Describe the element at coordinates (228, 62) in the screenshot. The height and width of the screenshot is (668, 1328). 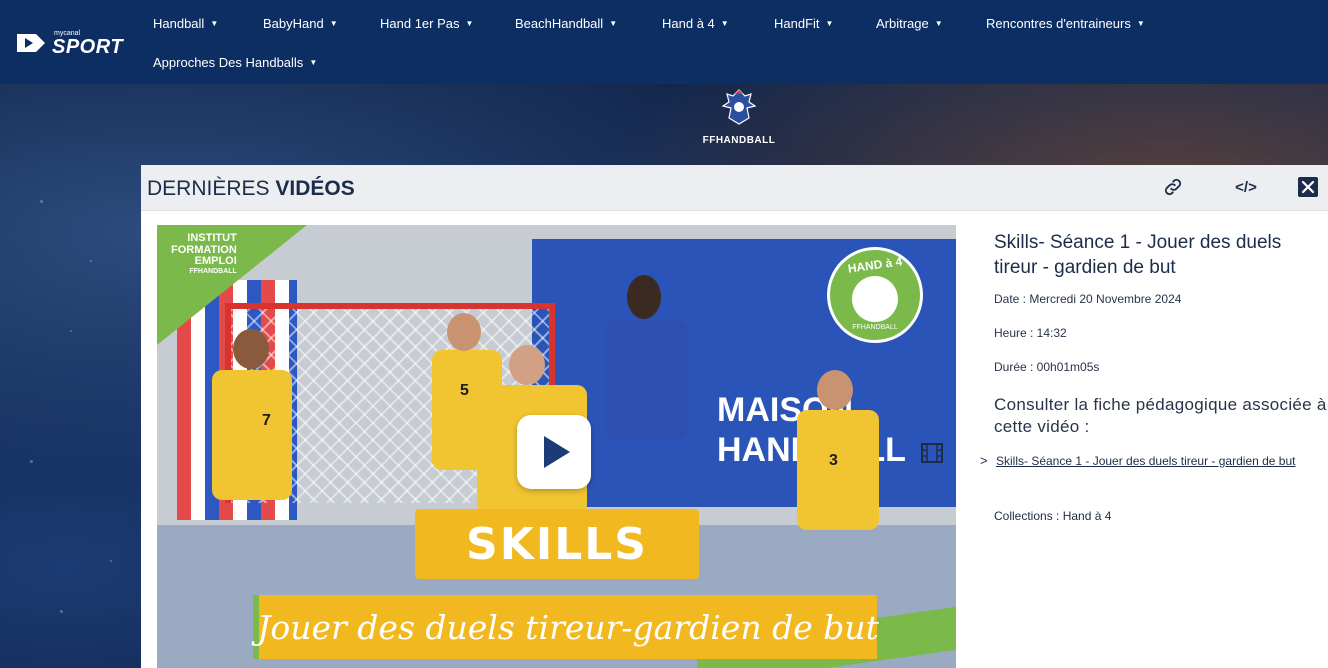
I see `nav-label: Approches Des Handballs` at that location.